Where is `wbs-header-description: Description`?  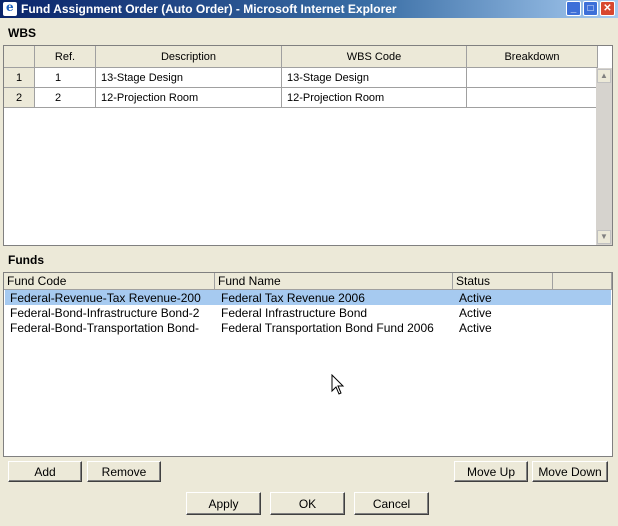
wbs-header-description: Description is located at coordinates (189, 57).